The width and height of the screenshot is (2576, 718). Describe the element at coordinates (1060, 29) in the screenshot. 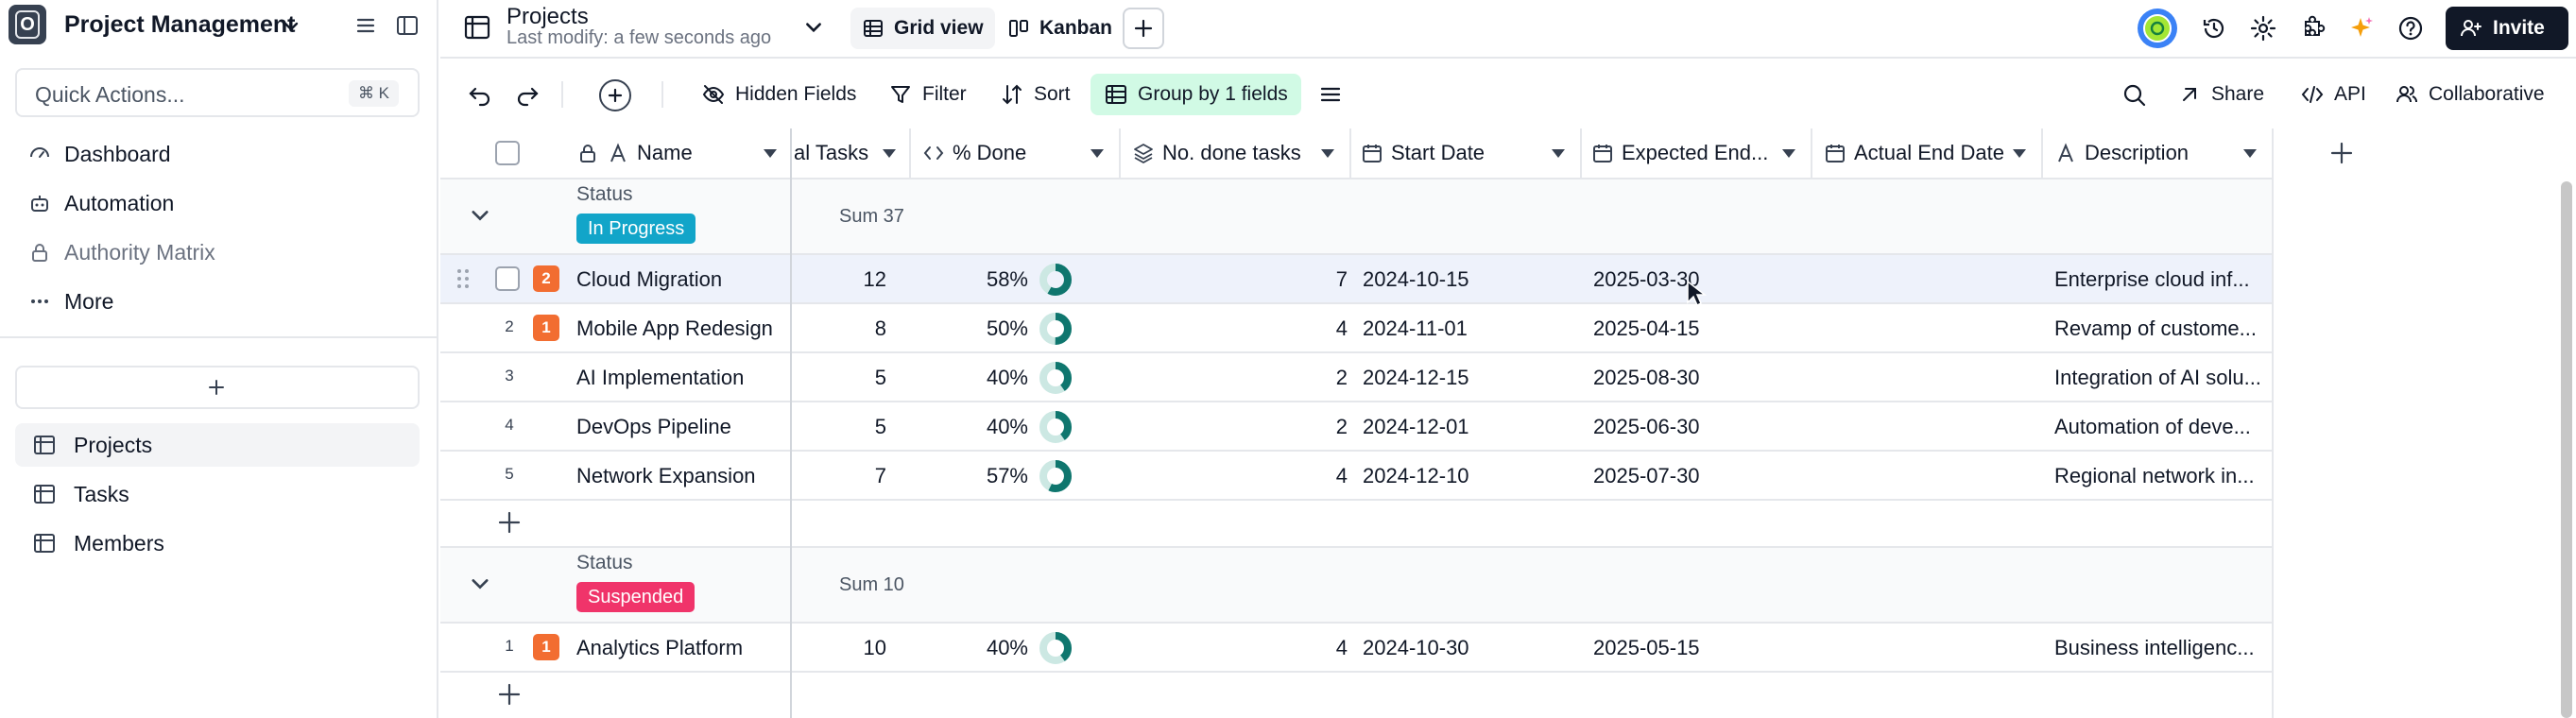

I see `tab-kanban: Kanban` at that location.